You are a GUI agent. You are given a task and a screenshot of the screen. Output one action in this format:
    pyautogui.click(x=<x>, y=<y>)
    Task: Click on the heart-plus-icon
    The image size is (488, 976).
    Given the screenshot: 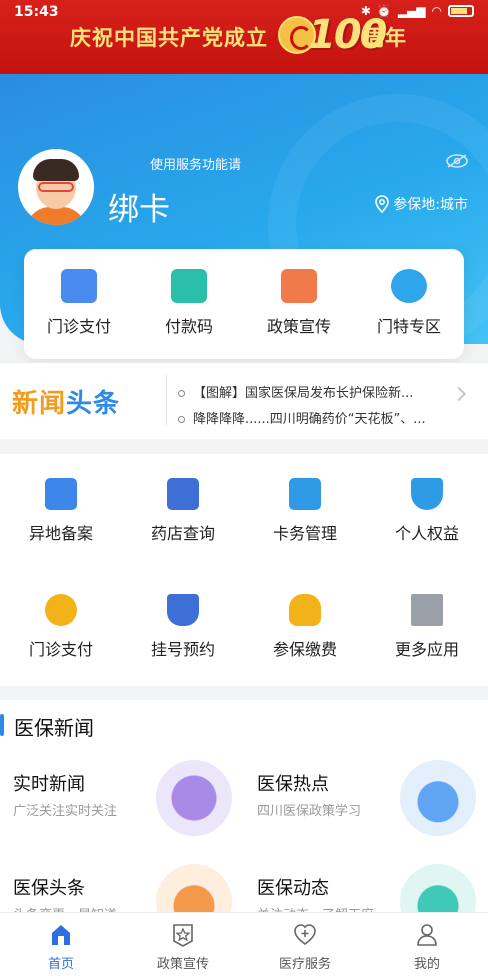 What is the action you would take?
    pyautogui.click(x=305, y=934)
    